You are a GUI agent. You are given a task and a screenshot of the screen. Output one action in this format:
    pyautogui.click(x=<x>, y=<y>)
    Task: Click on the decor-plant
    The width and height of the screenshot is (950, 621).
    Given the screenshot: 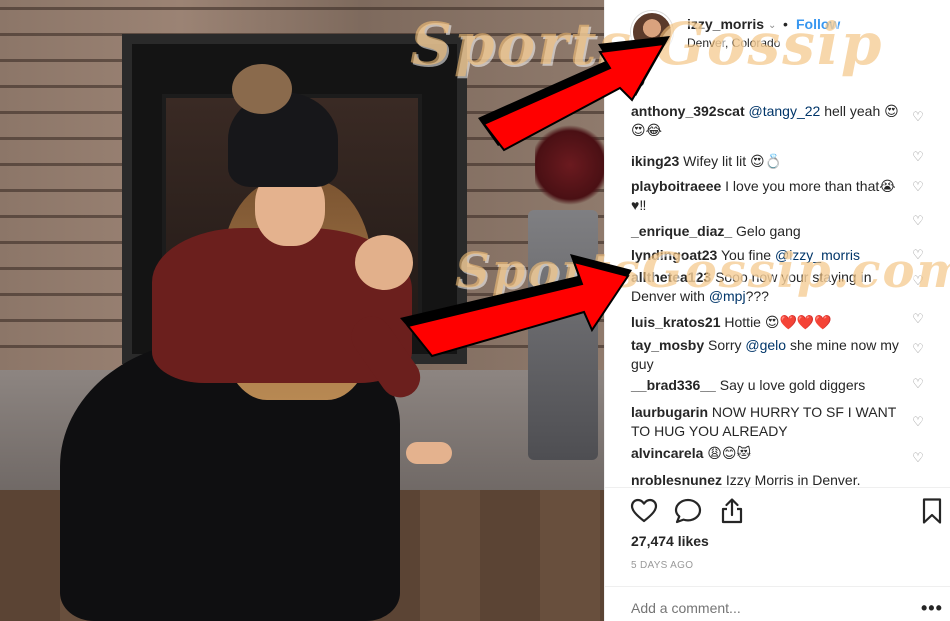 What is the action you would take?
    pyautogui.click(x=569, y=165)
    